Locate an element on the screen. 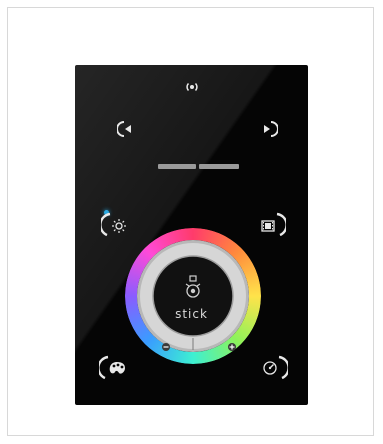 The image size is (383, 444). wheel-plus-button is located at coordinates (232, 344).